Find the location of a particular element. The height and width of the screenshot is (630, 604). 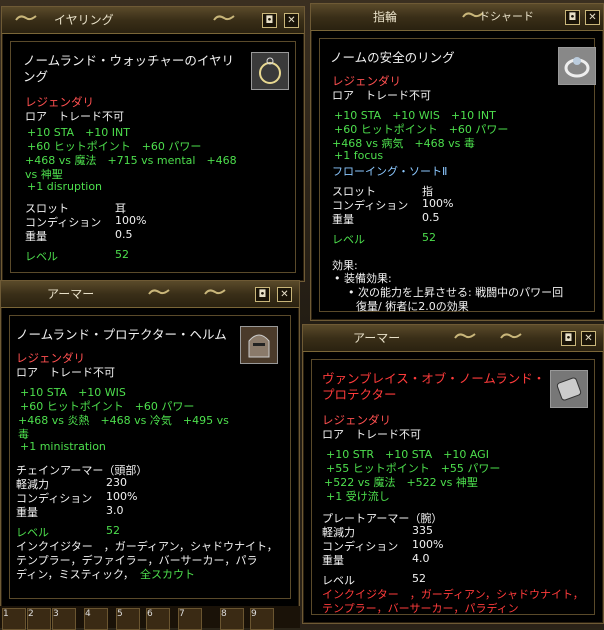

item-extra: フローイング・ソートⅡ is located at coordinates (390, 171).